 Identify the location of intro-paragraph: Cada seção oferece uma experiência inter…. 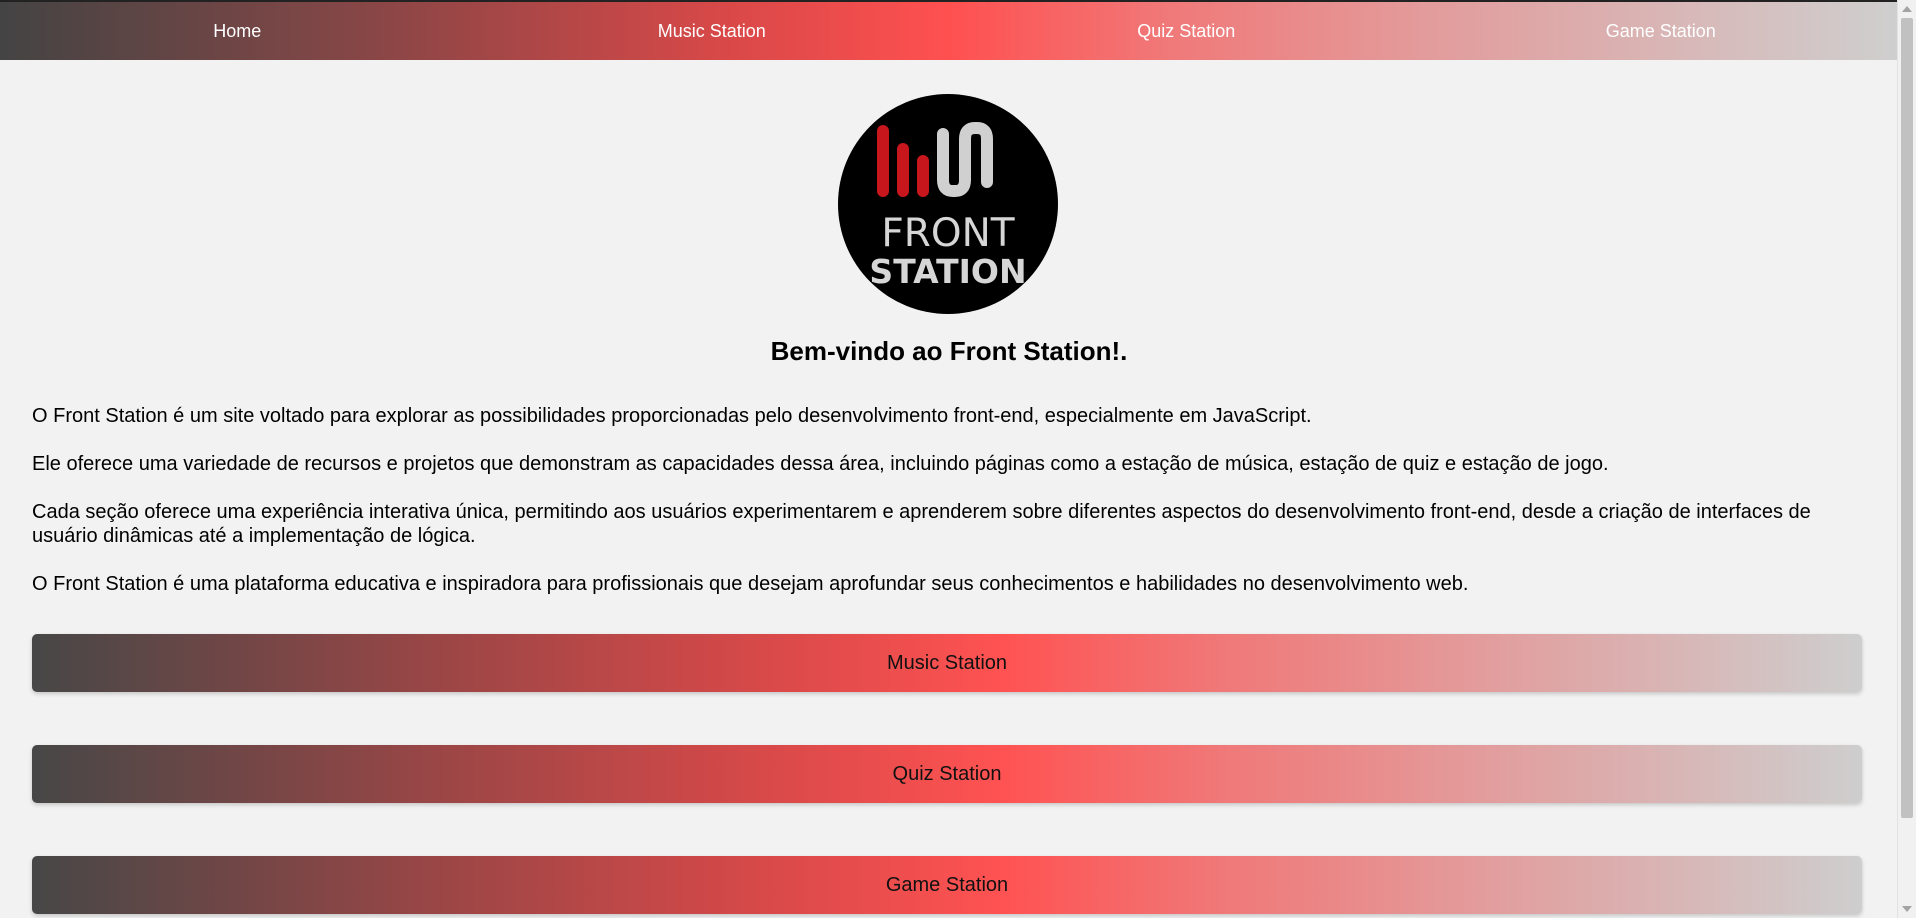
(921, 524).